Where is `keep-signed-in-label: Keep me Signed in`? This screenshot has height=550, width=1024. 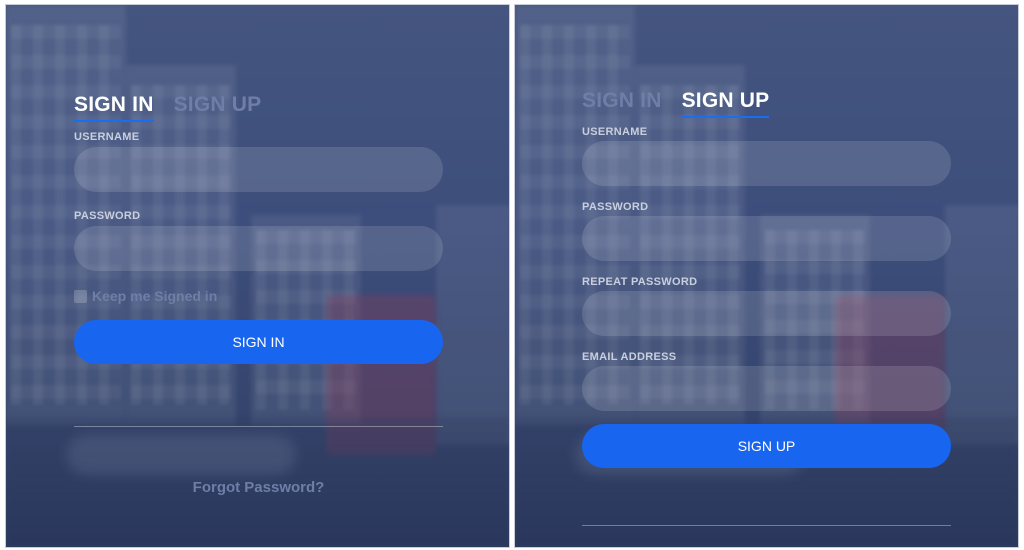
keep-signed-in-label: Keep me Signed in is located at coordinates (155, 296).